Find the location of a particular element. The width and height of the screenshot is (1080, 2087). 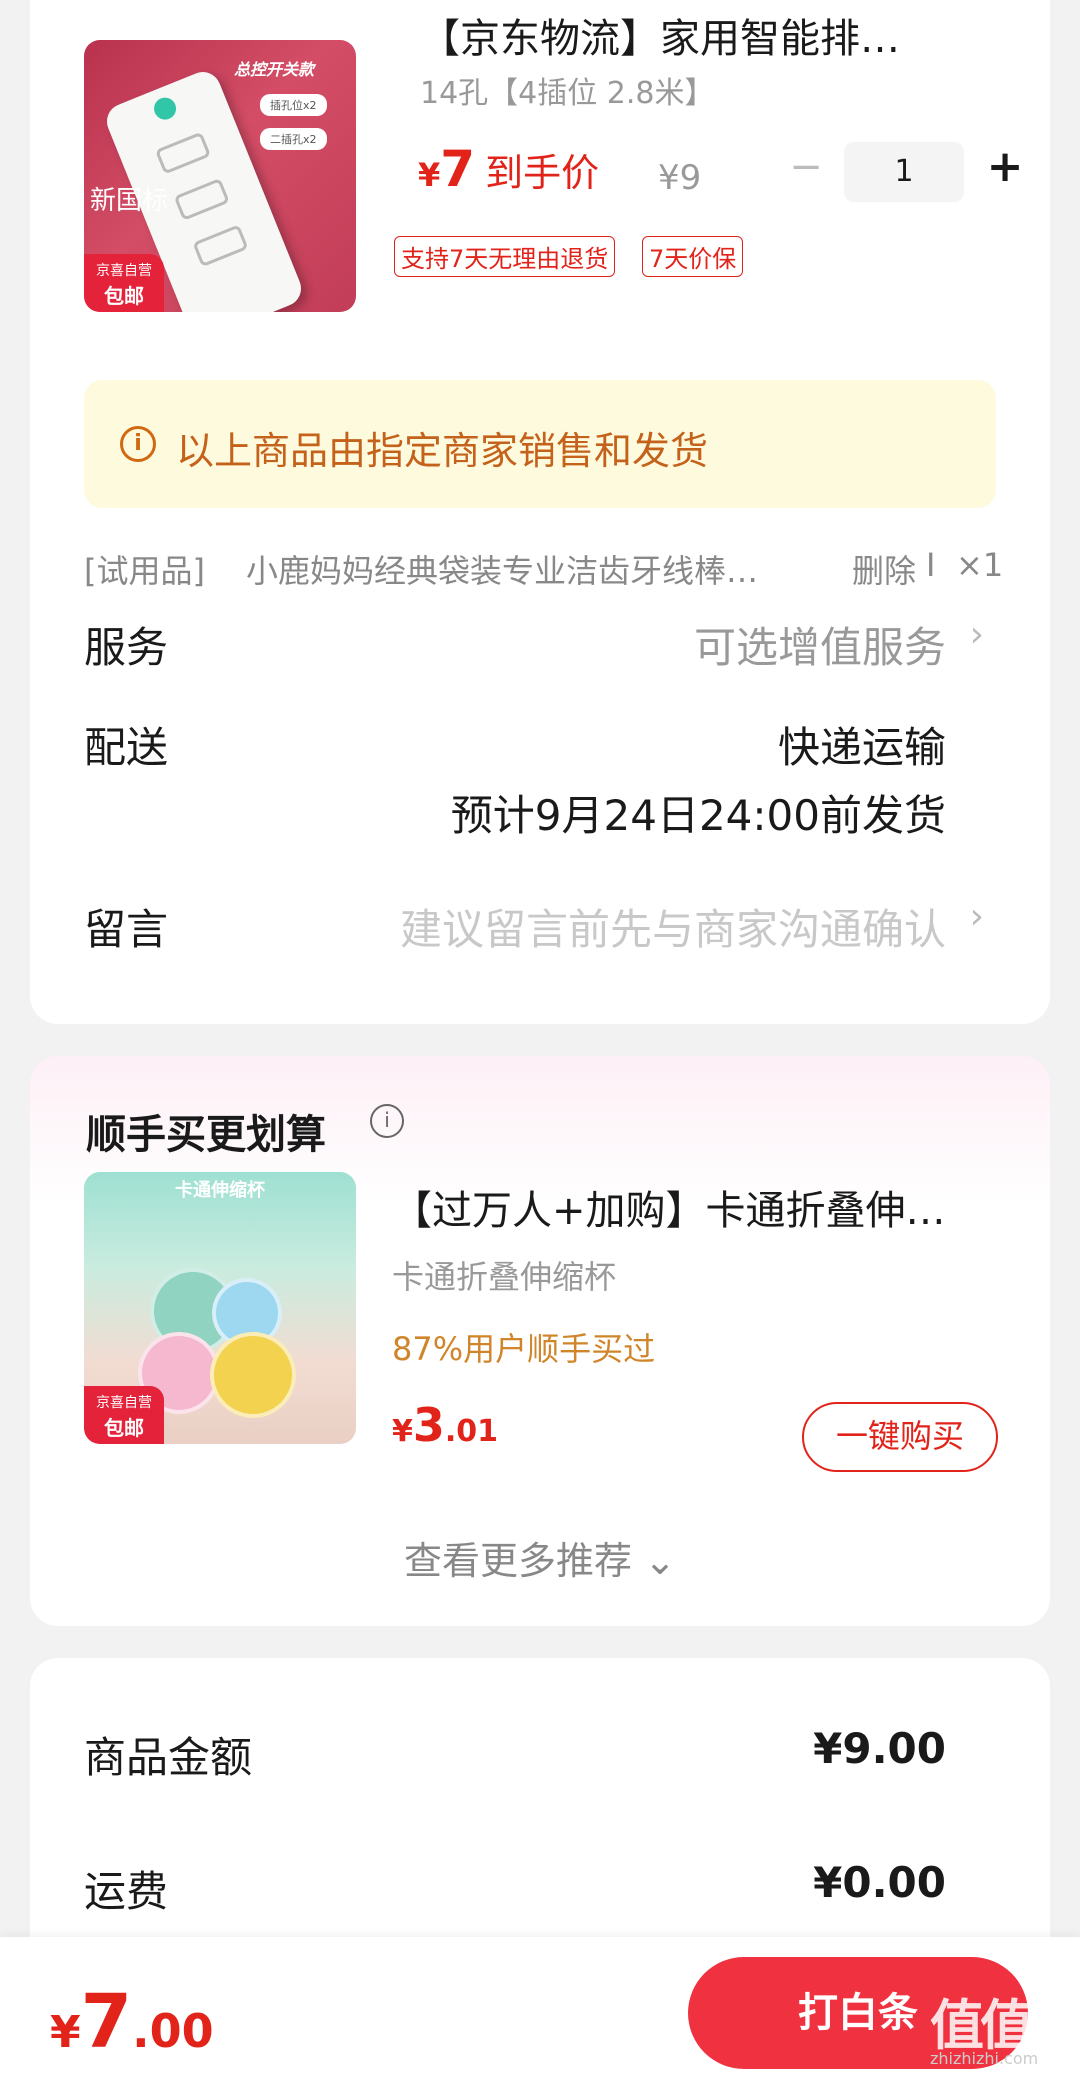

more-recommendations-link: 查看更多推荐 ⌄ is located at coordinates (540, 1557).